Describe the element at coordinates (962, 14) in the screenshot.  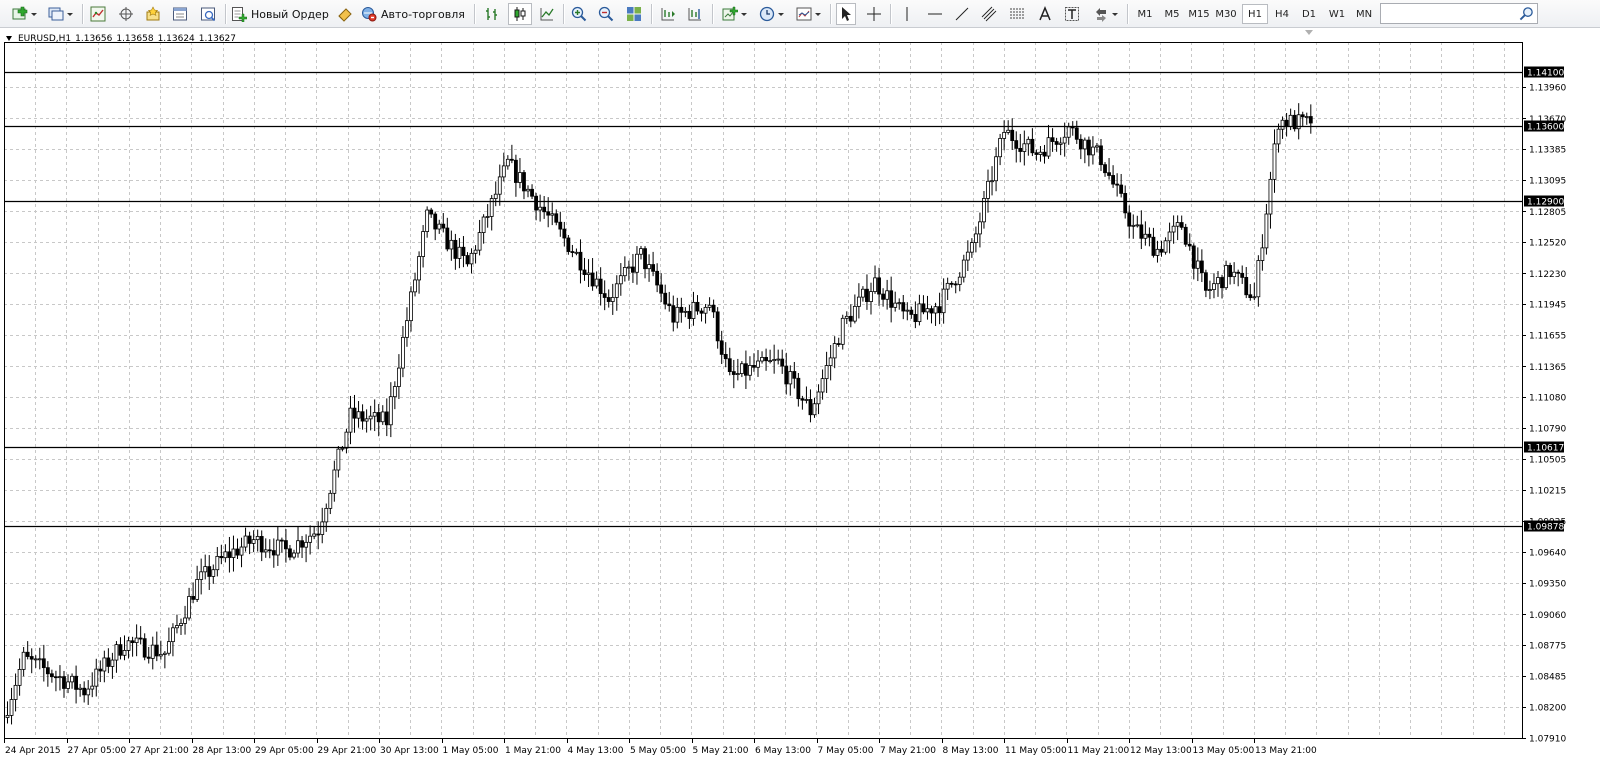
I see `trendline-button` at that location.